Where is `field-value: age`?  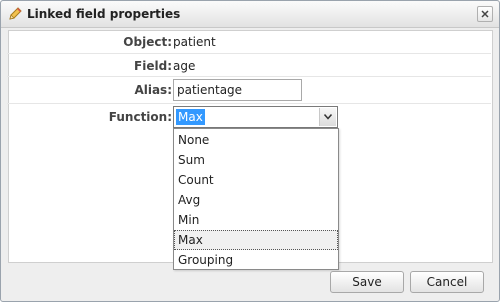
field-value: age is located at coordinates (184, 66).